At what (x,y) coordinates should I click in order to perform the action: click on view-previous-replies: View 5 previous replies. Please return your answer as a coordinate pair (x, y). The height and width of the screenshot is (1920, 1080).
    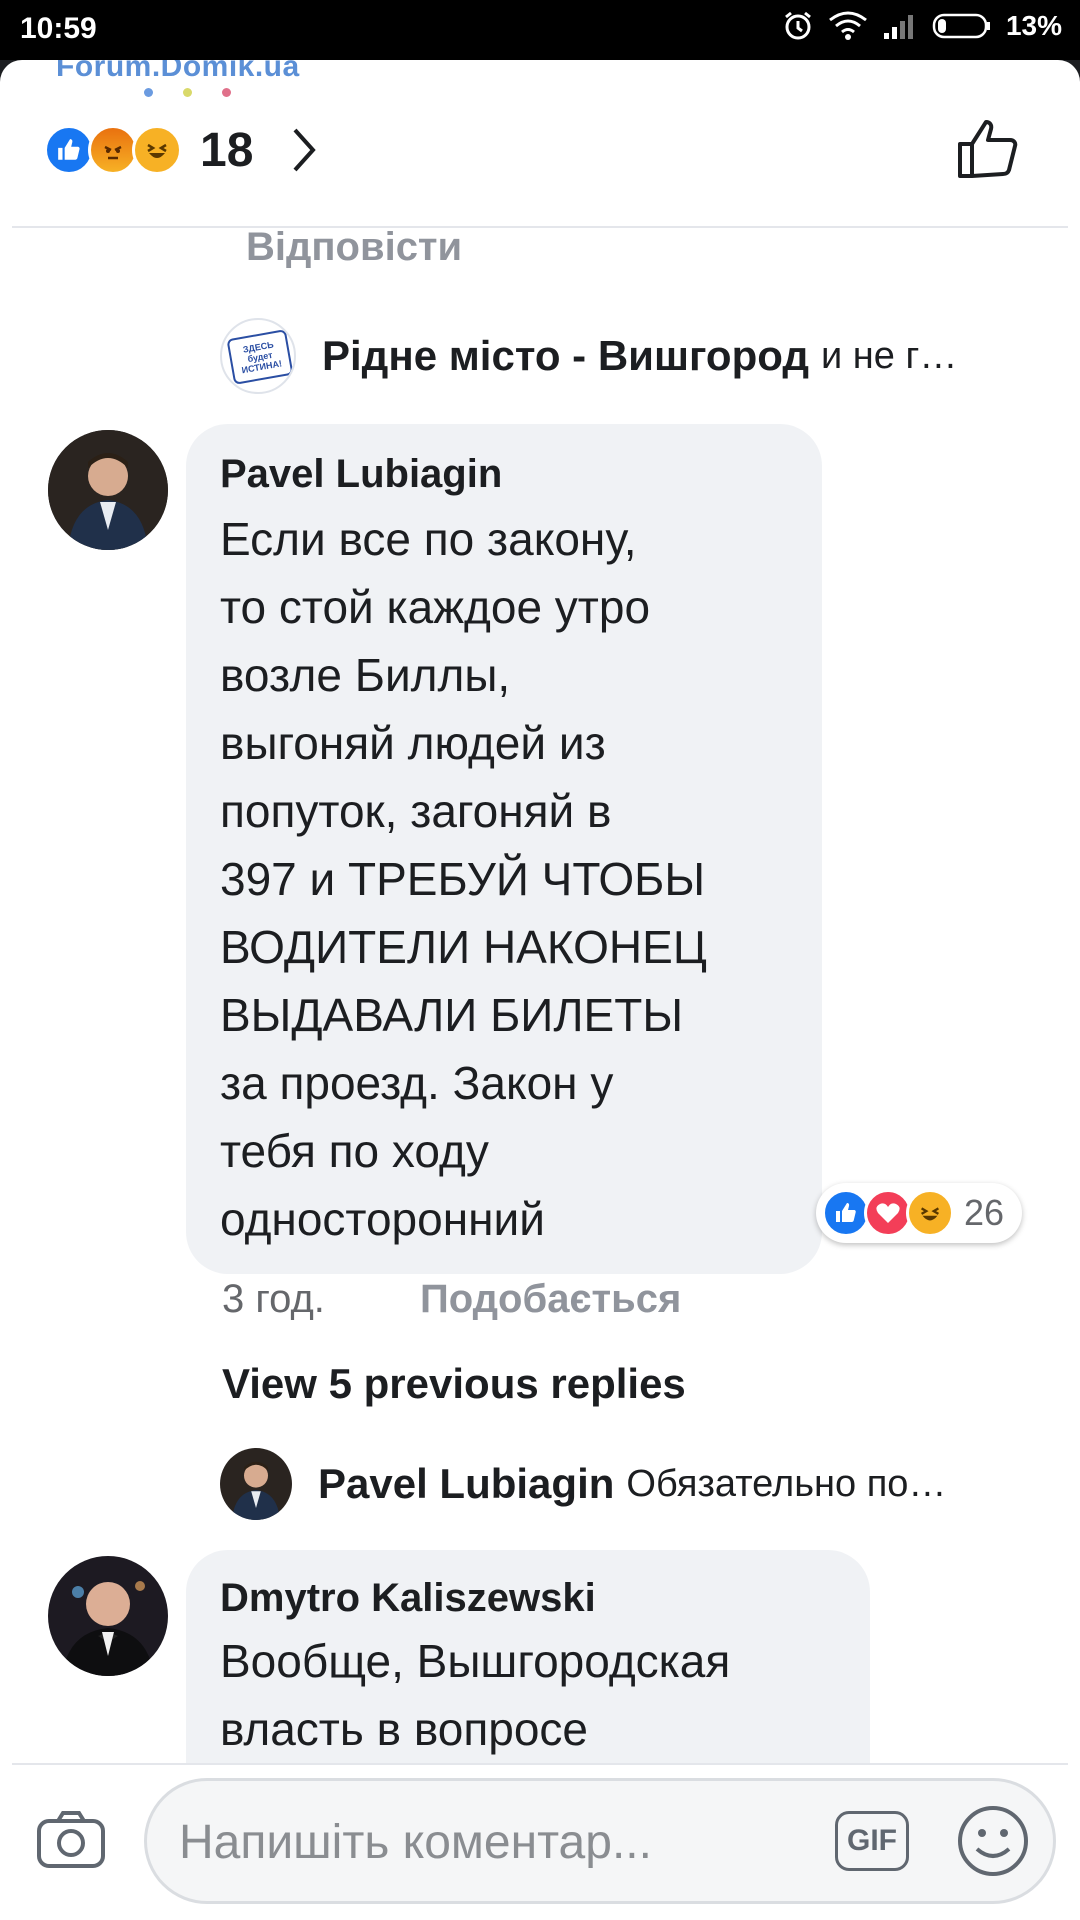
    Looking at the image, I should click on (454, 1384).